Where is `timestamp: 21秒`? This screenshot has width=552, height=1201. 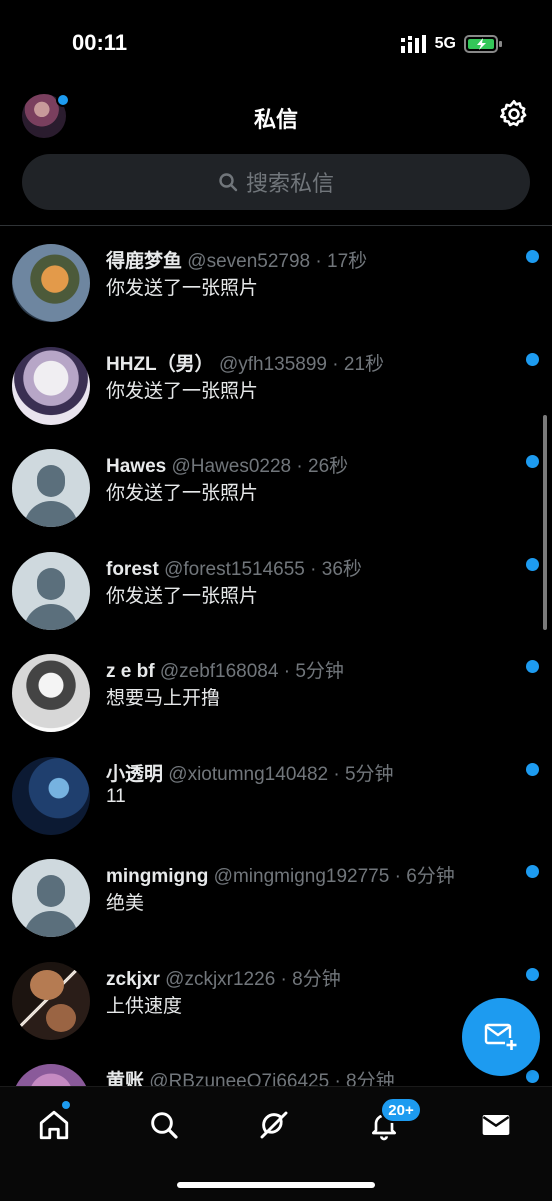 timestamp: 21秒 is located at coordinates (364, 364).